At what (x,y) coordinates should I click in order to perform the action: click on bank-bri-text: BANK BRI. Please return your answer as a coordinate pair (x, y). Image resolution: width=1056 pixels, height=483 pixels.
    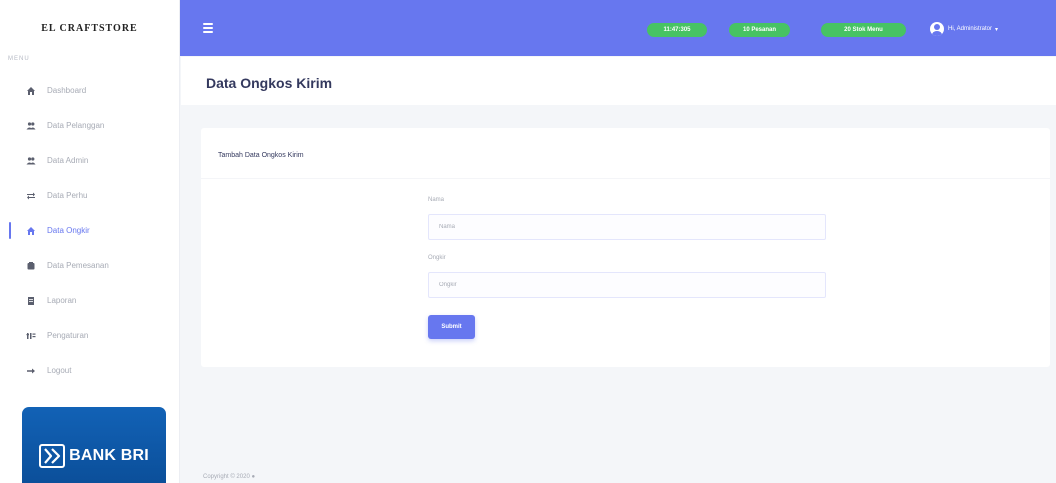
    Looking at the image, I should click on (109, 455).